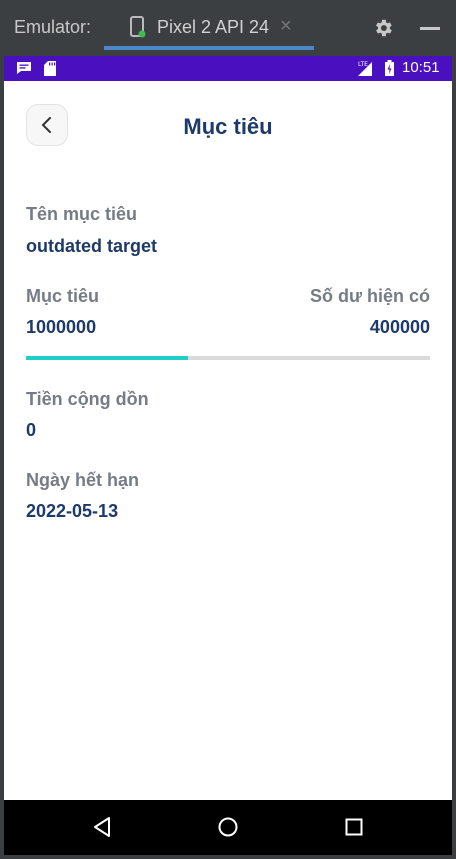  What do you see at coordinates (31, 430) in the screenshot?
I see `accumulated-value: 0` at bounding box center [31, 430].